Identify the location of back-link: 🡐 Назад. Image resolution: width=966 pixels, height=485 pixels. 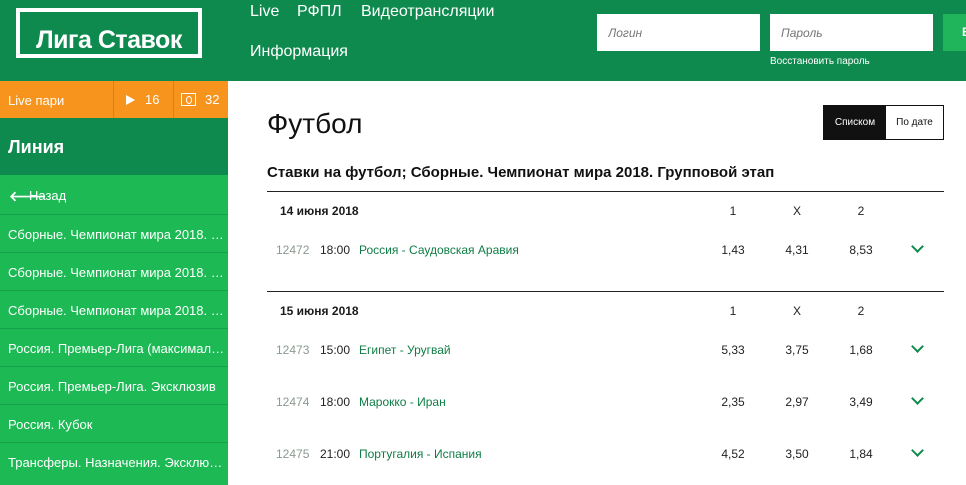
(114, 195).